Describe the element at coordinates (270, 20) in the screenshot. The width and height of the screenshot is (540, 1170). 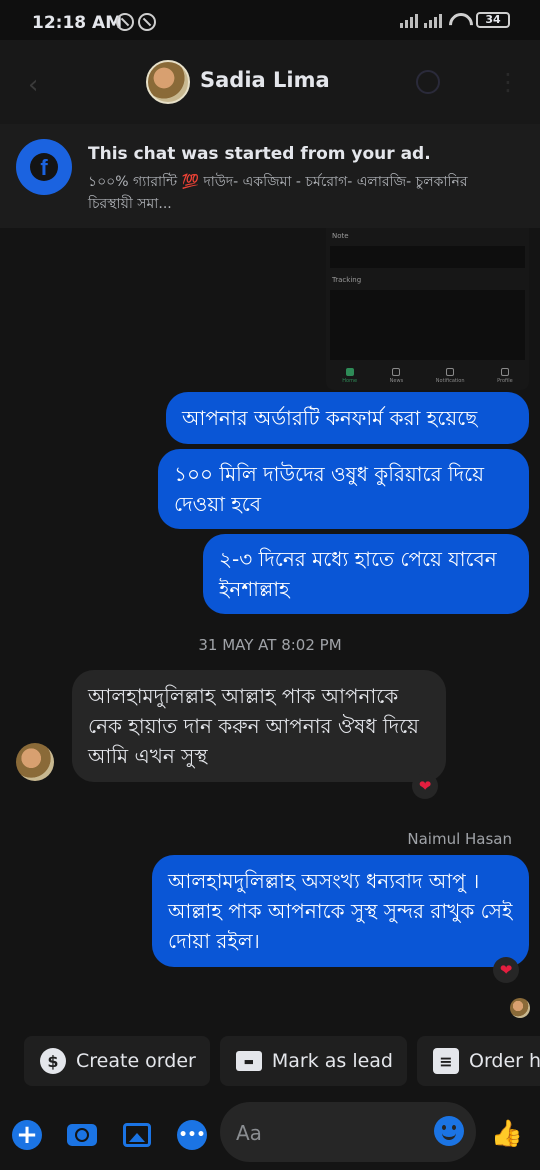
I see `status-bar: 12:18 AM 34` at that location.